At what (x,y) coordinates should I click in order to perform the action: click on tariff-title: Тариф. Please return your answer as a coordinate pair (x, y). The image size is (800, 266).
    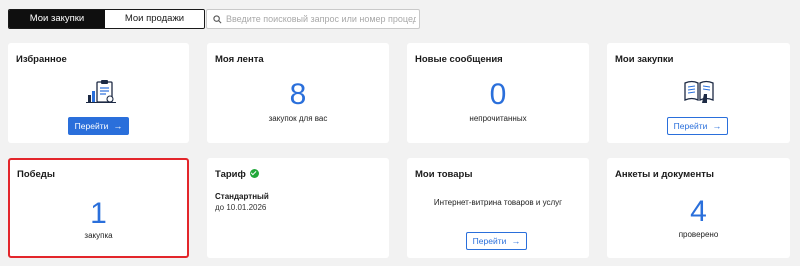
    Looking at the image, I should click on (230, 174).